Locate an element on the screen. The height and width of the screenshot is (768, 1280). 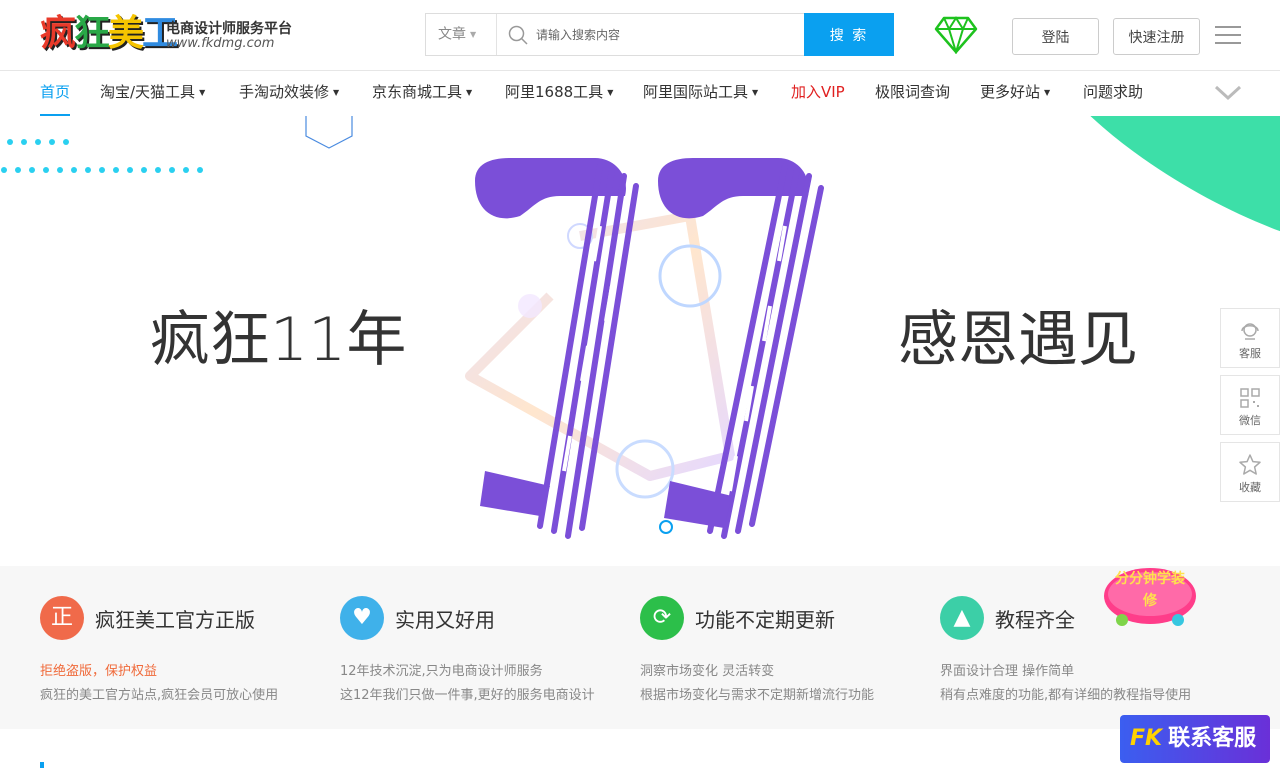
nav-item-label: 手淘动效装修 is located at coordinates (284, 92).